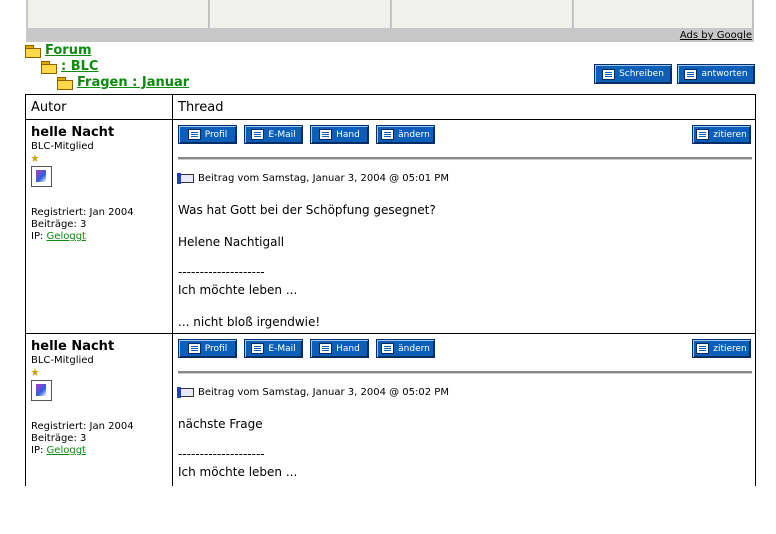 Image resolution: width=776 pixels, height=534 pixels. I want to click on schreiben-button: Schreiben, so click(633, 74).